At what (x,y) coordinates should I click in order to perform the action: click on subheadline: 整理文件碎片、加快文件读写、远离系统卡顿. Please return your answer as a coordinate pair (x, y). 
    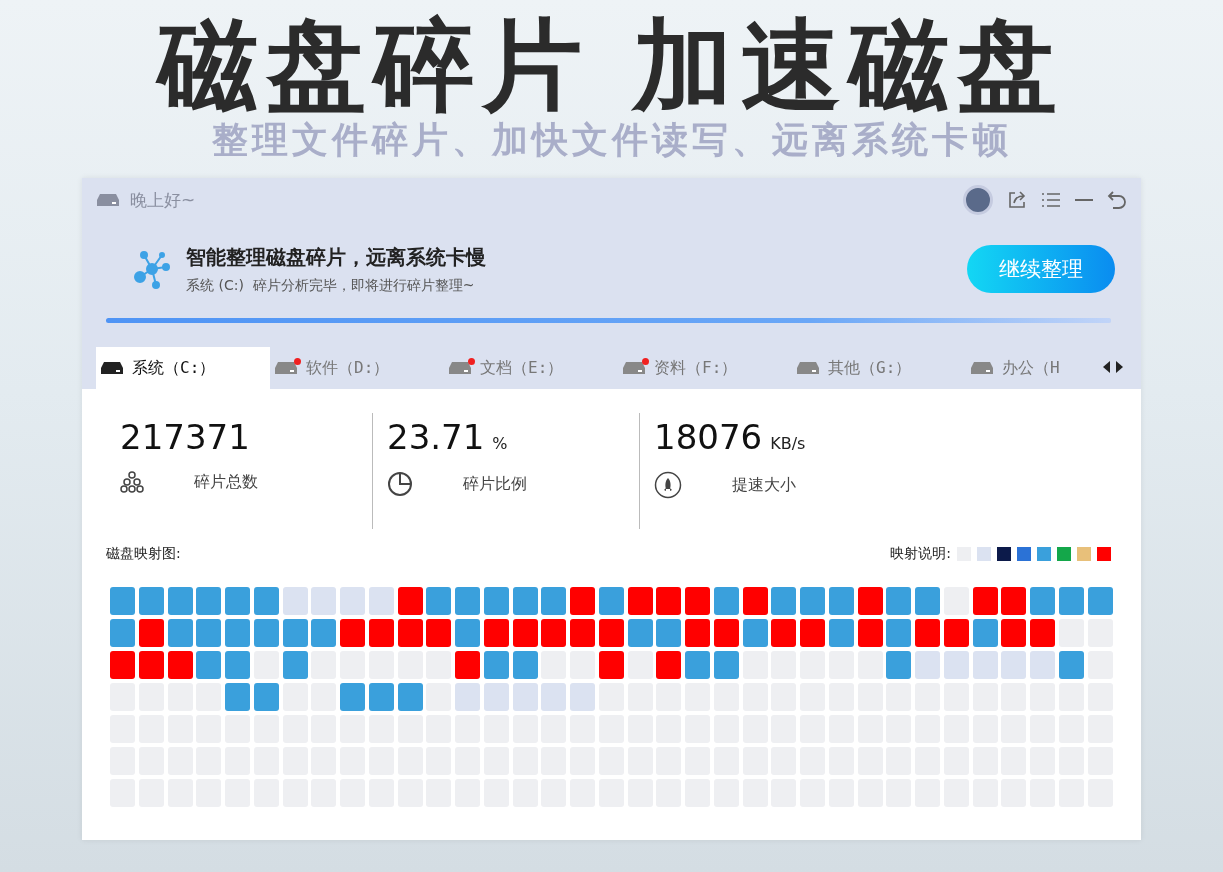
    Looking at the image, I should click on (611, 140).